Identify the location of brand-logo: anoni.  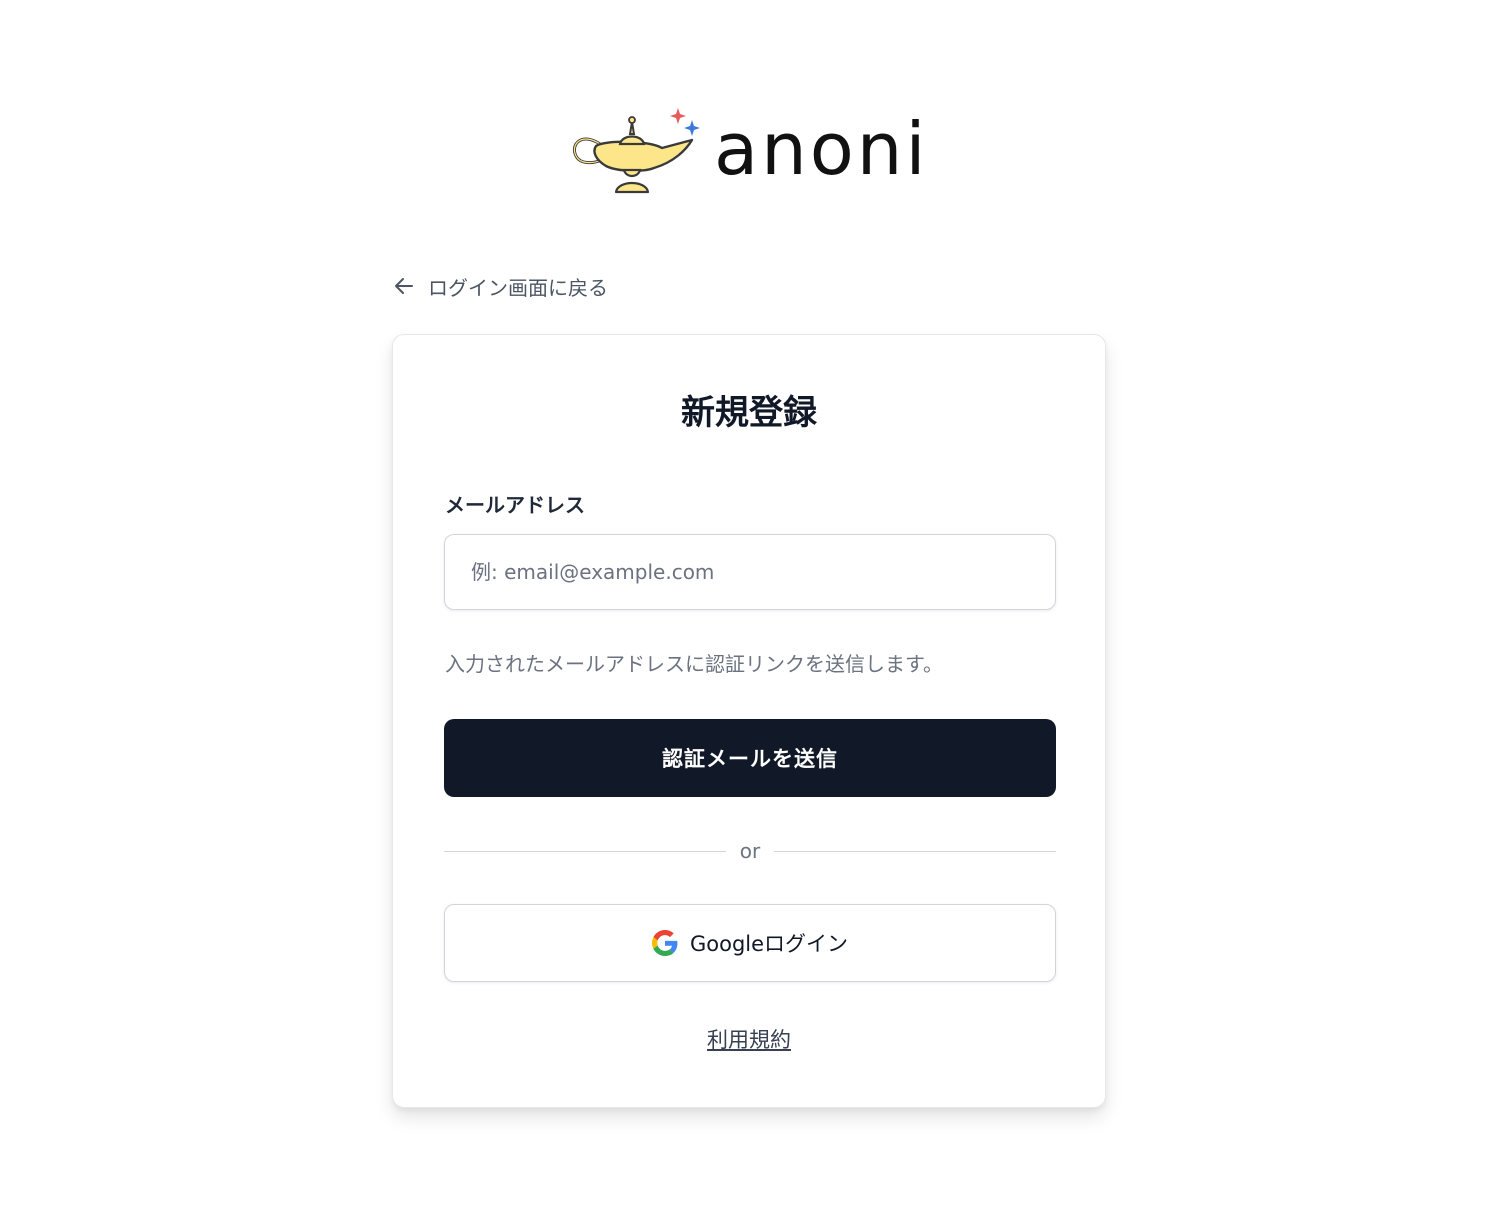
(758, 154).